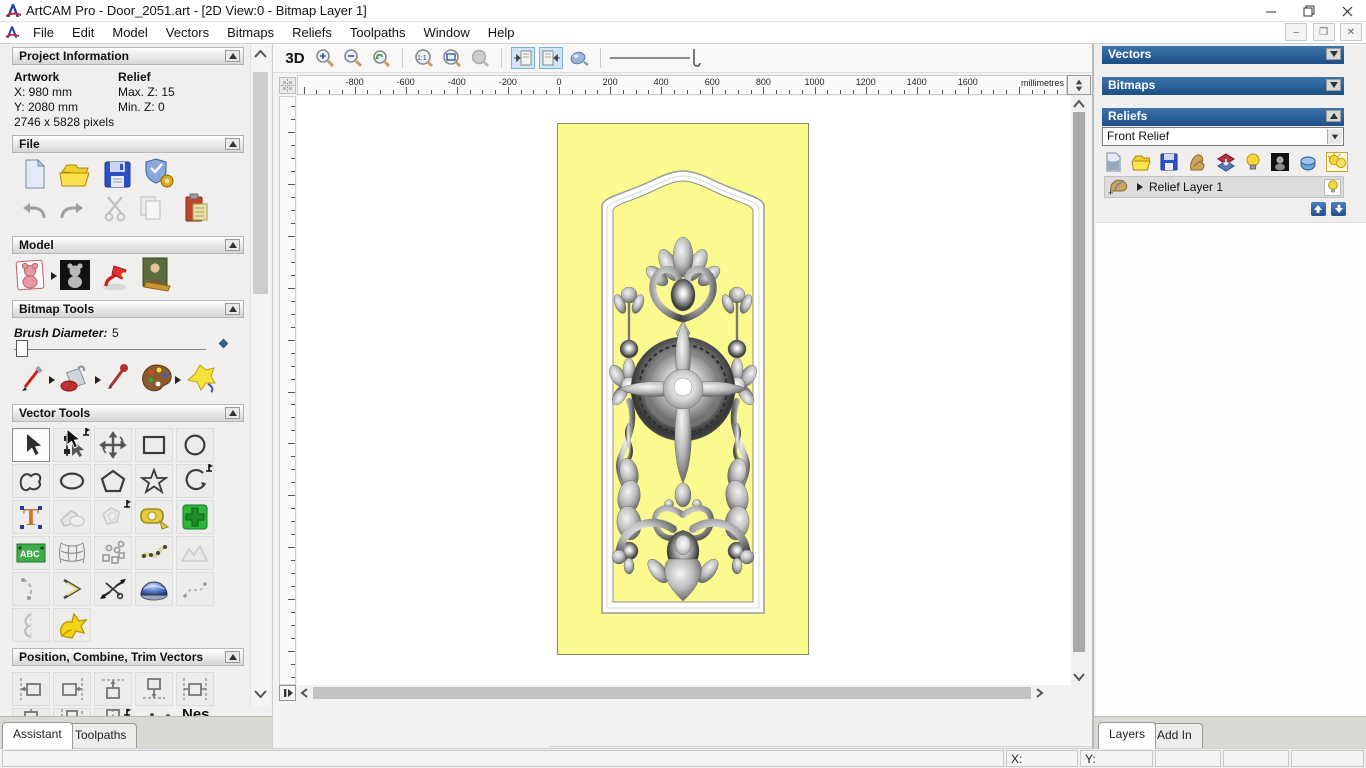 The image size is (1366, 768). Describe the element at coordinates (1127, 735) in the screenshot. I see `tab-layers: Layers` at that location.